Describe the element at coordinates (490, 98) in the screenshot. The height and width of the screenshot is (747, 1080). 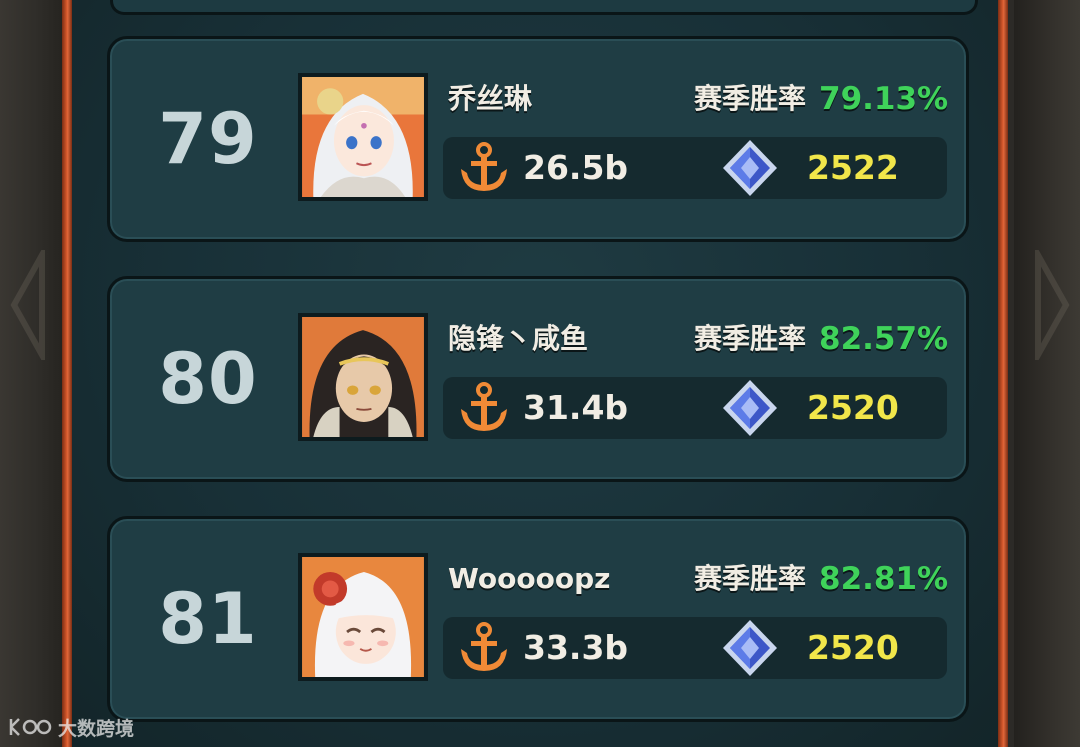
I see `player-name: 乔丝琳` at that location.